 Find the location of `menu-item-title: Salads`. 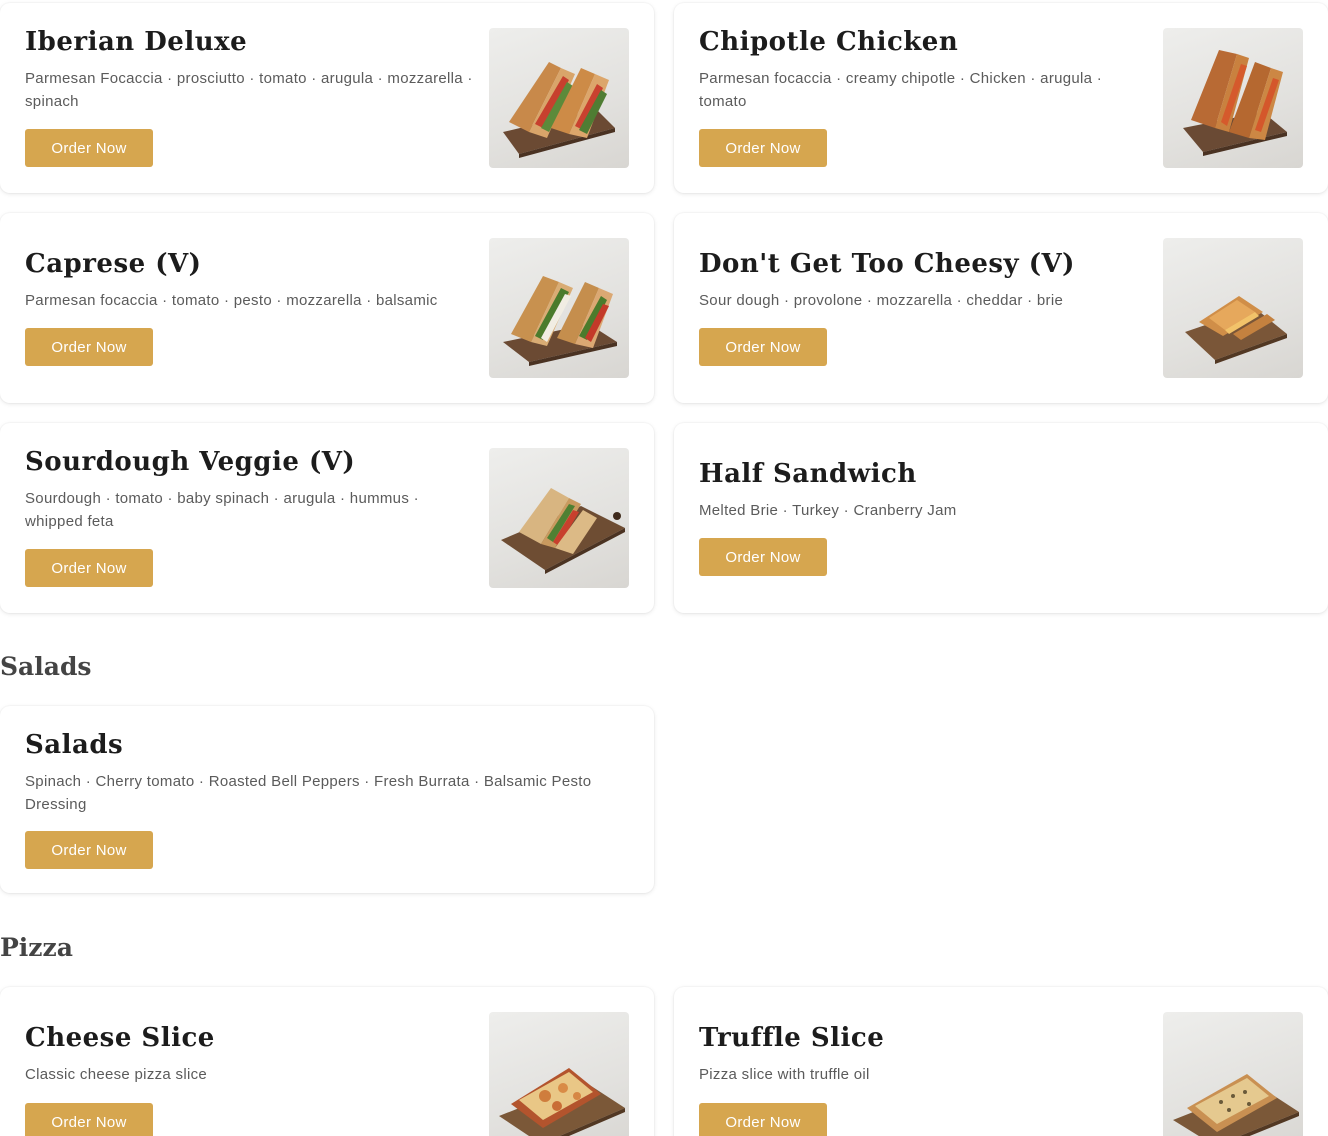

menu-item-title: Salads is located at coordinates (74, 745).